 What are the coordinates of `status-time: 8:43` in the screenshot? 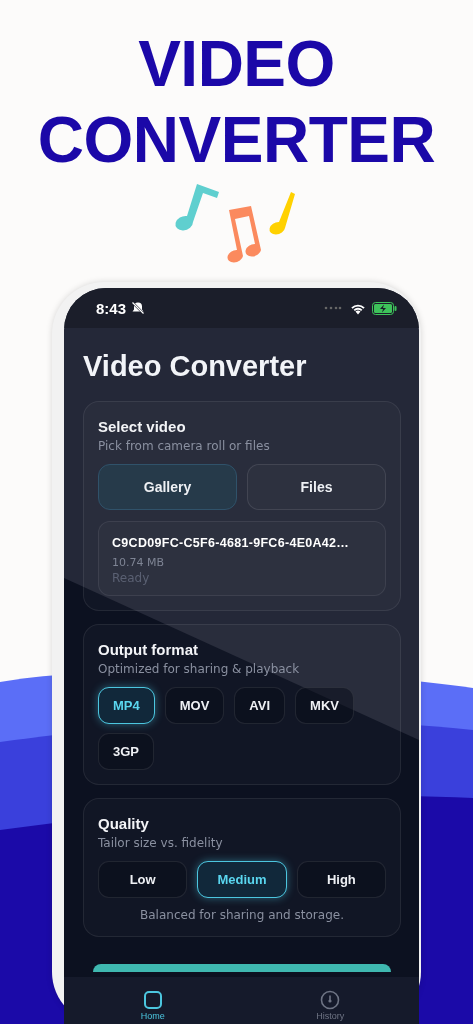 It's located at (111, 308).